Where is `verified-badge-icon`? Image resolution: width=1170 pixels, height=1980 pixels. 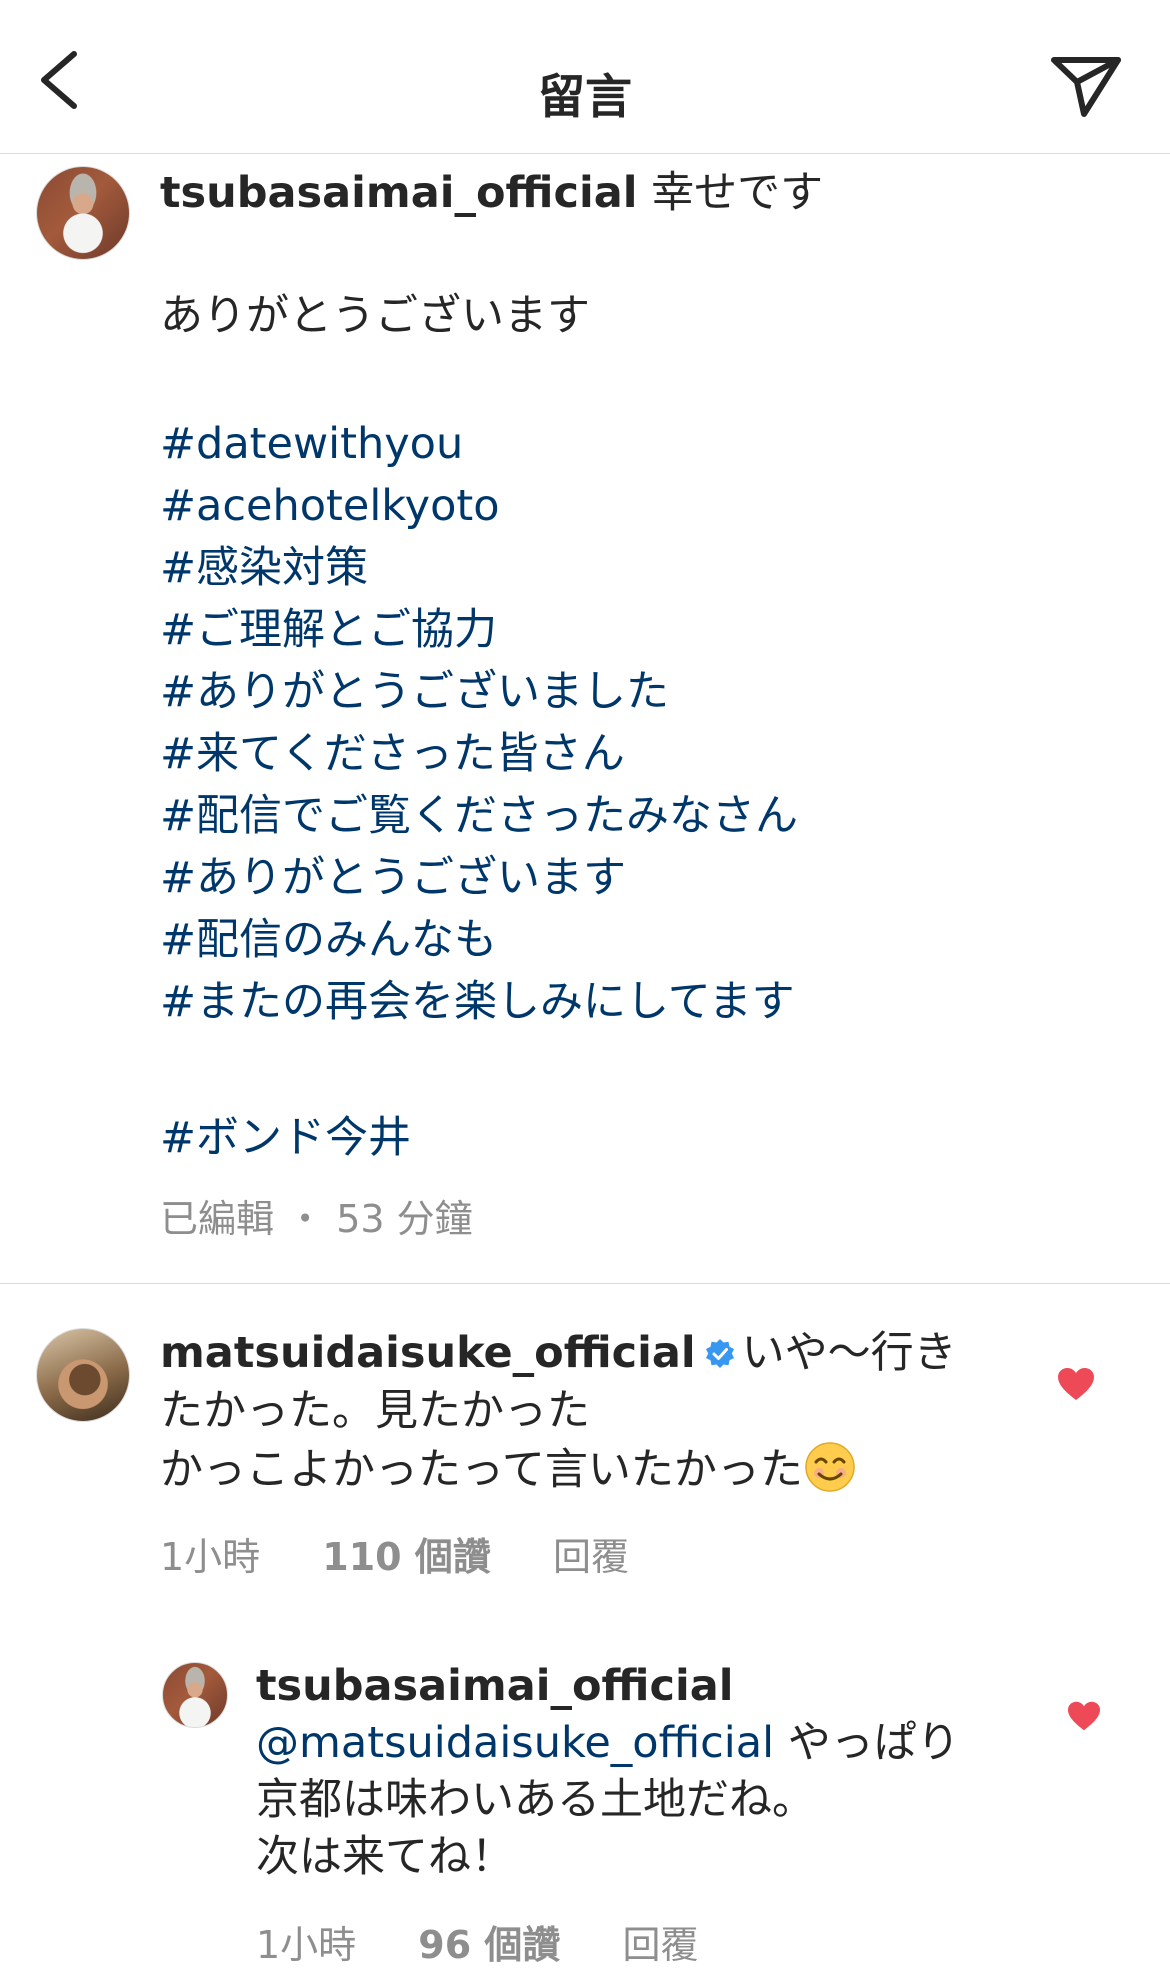
verified-badge-icon is located at coordinates (719, 1353).